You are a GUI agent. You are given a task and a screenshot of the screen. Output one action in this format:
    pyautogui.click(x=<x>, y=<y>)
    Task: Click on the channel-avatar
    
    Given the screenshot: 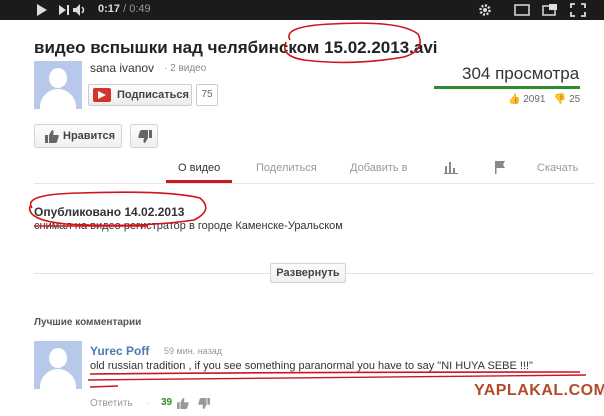 What is the action you would take?
    pyautogui.click(x=58, y=85)
    